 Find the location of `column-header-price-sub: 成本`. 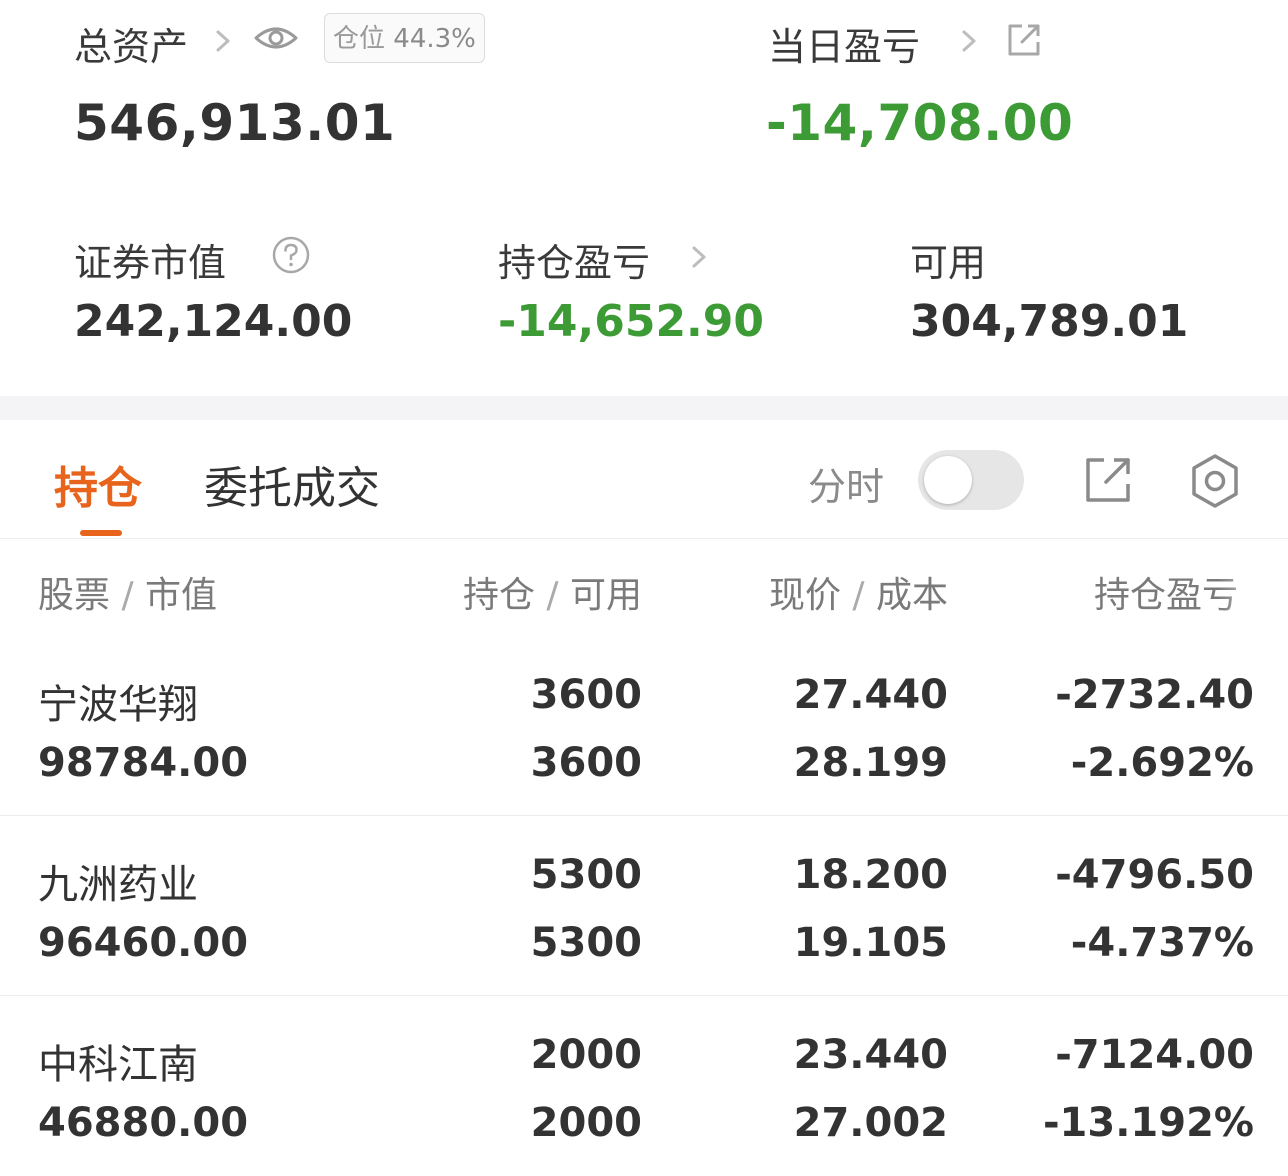

column-header-price-sub: 成本 is located at coordinates (911, 595).